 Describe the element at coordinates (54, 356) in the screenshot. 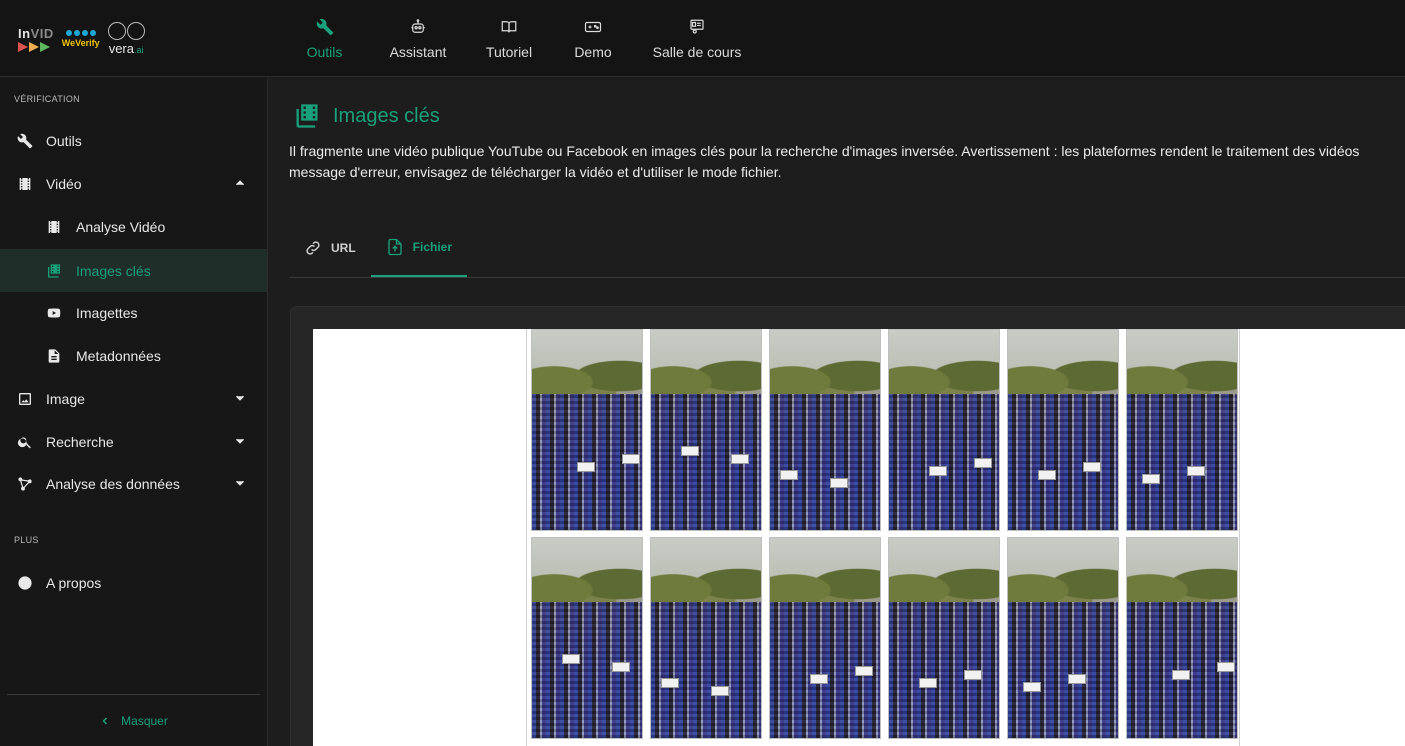

I see `document-icon` at that location.